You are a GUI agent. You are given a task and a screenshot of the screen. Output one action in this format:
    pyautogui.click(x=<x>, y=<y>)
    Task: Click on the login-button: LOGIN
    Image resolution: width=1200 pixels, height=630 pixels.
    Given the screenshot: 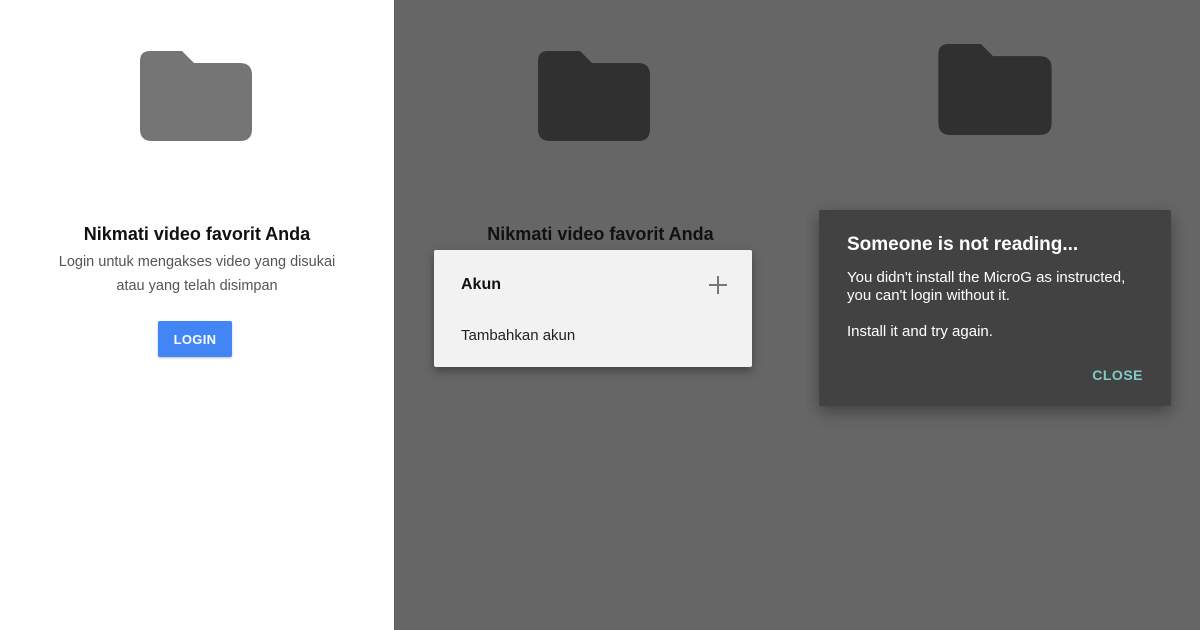 What is the action you would take?
    pyautogui.click(x=195, y=339)
    